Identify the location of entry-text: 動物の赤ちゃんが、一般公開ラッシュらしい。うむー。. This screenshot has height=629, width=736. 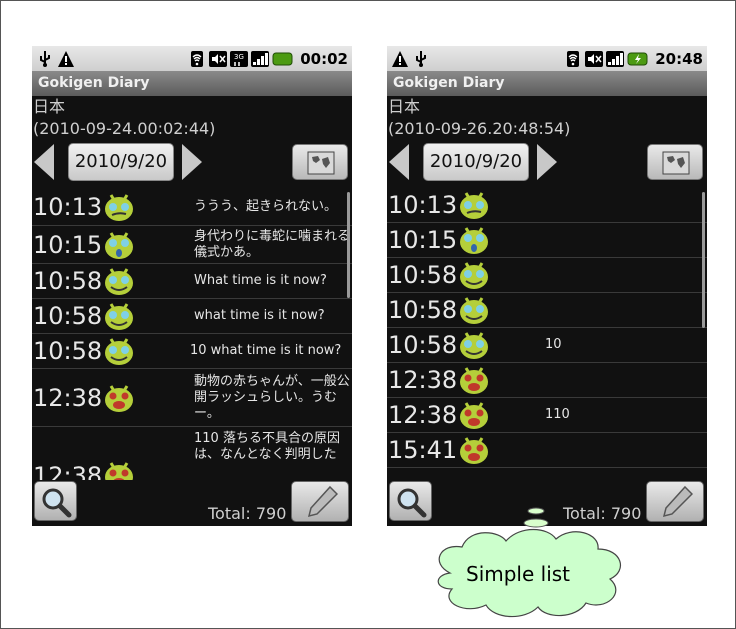
(272, 397).